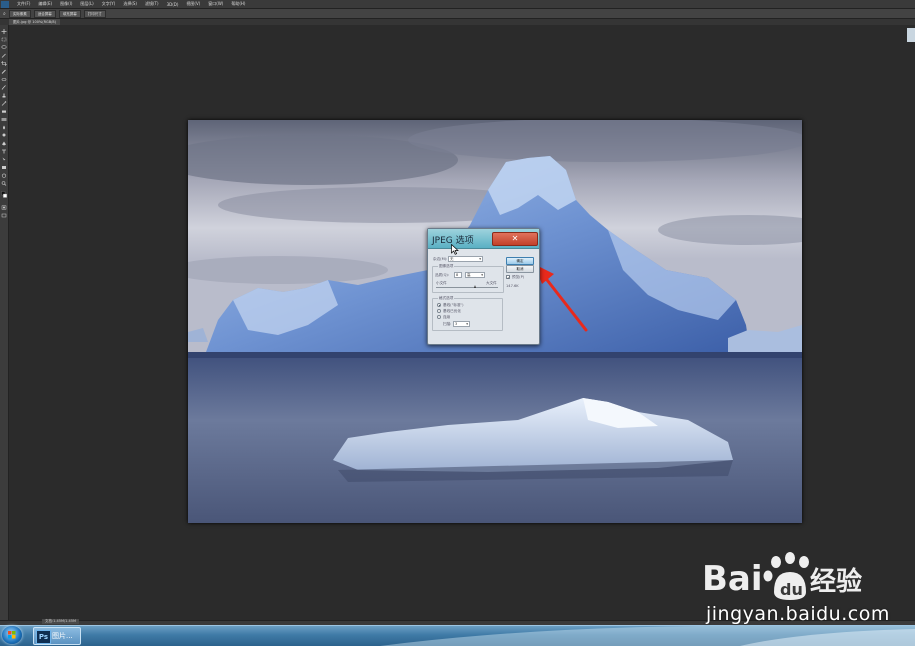 The height and width of the screenshot is (646, 915). What do you see at coordinates (453, 305) in the screenshot?
I see `baseline-standard-label: 基线("标准")` at bounding box center [453, 305].